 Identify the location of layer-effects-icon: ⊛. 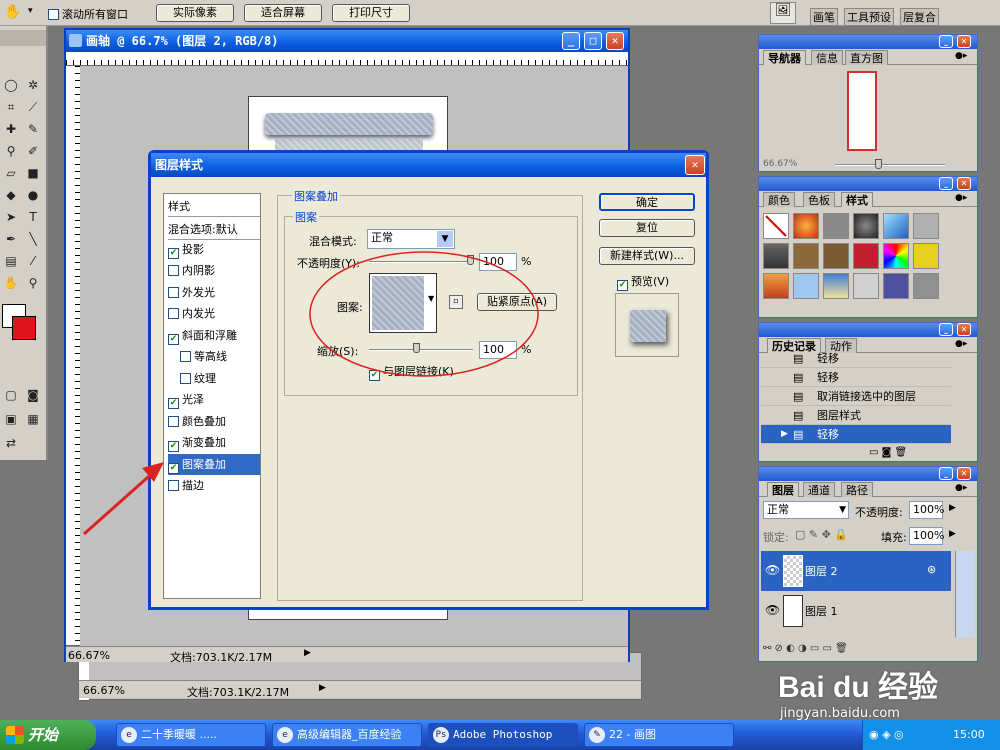
(931, 569).